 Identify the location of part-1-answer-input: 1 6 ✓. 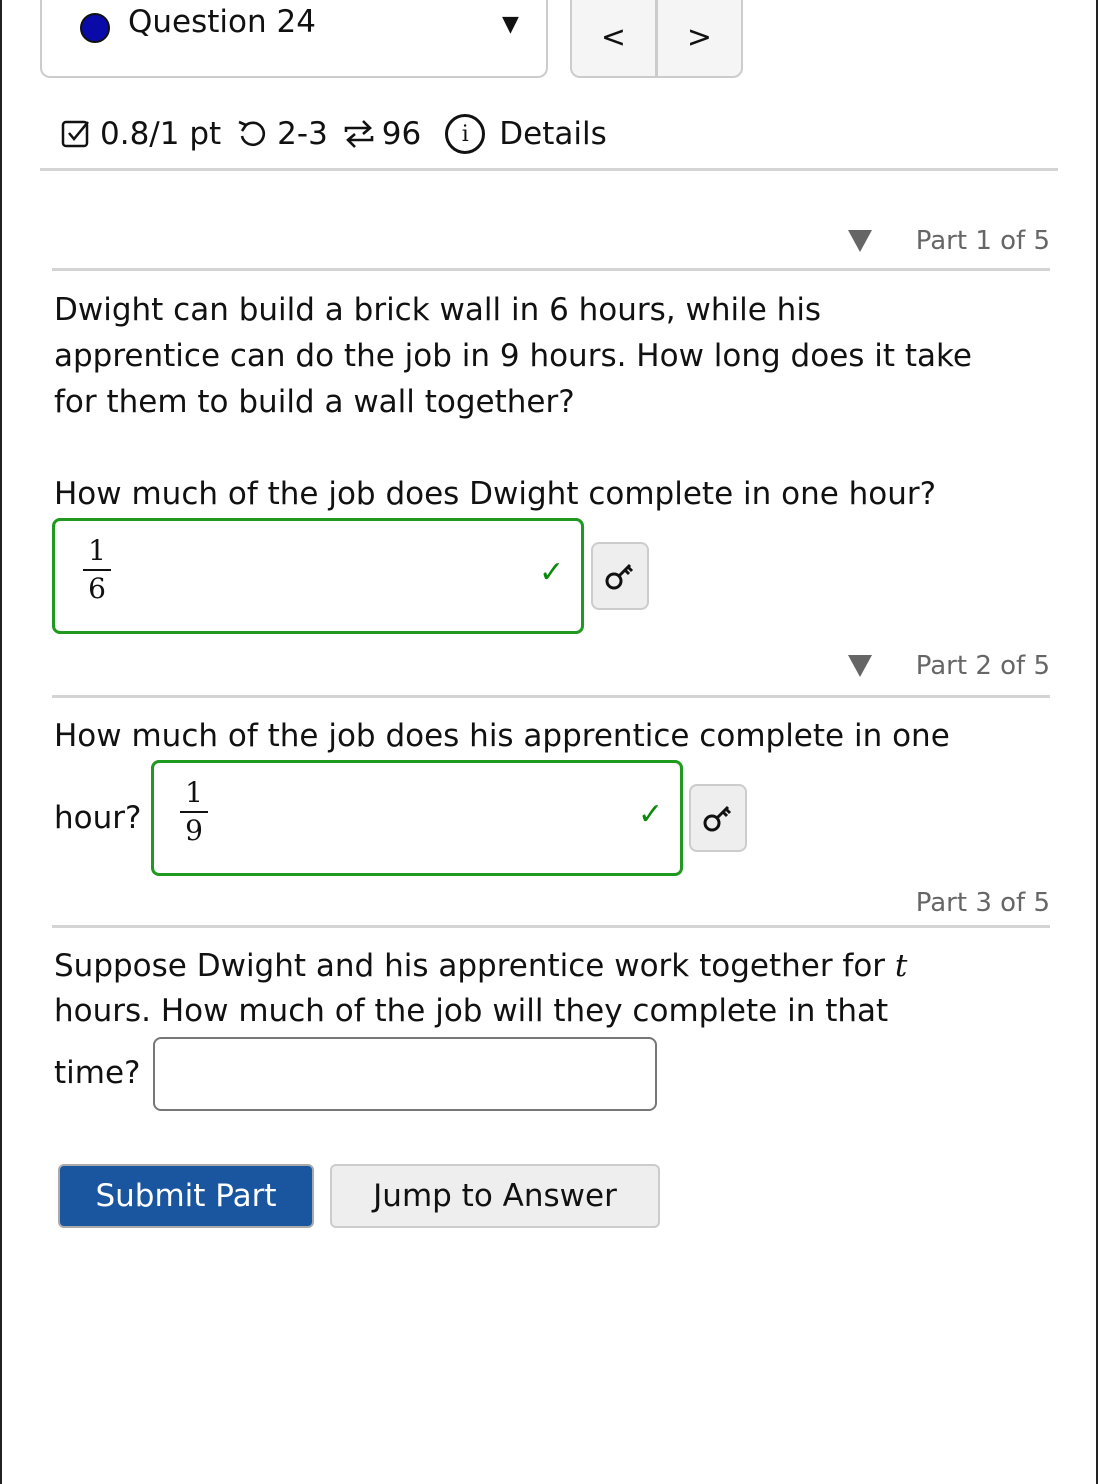
(318, 576).